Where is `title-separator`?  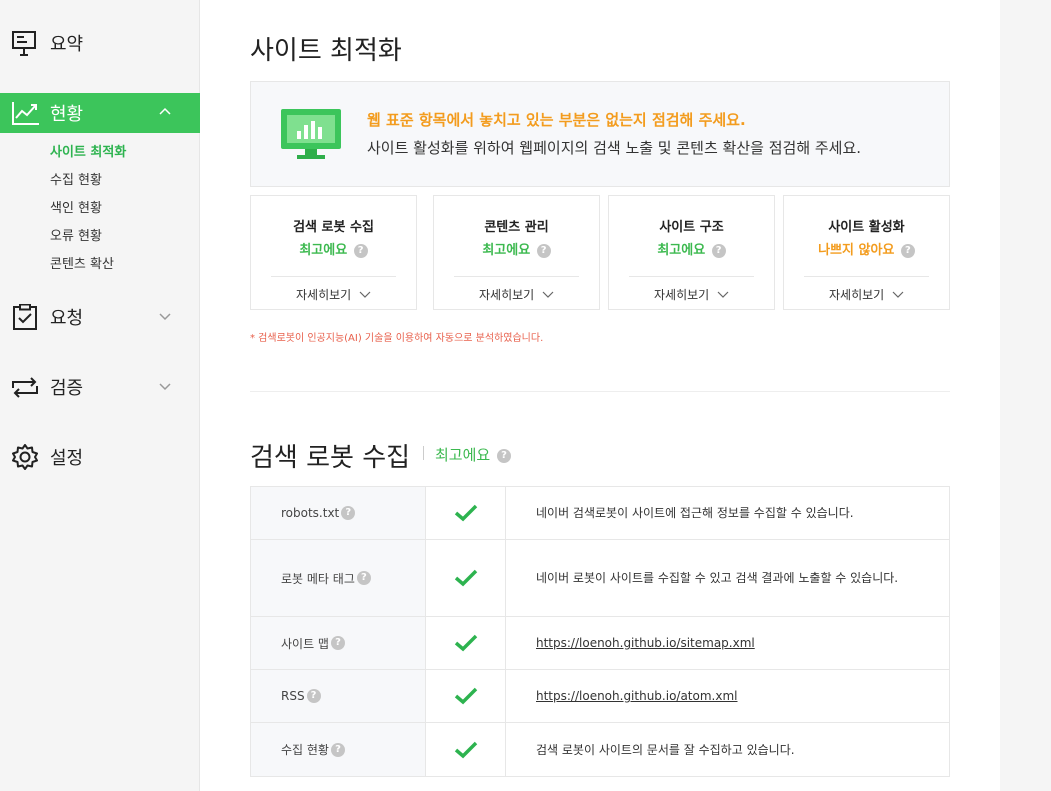 title-separator is located at coordinates (423, 453).